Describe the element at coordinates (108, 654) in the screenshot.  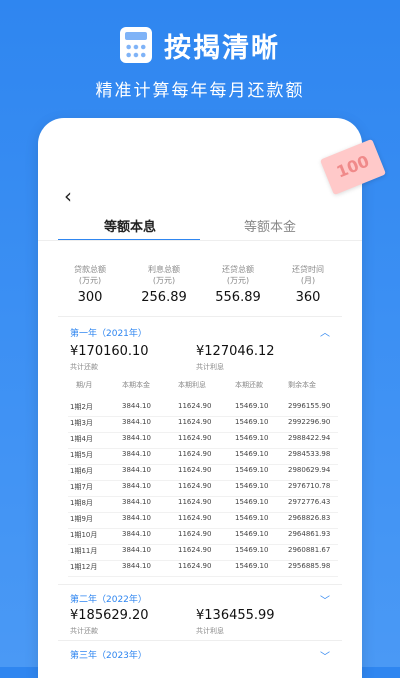
I see `year3-header: 第三年（2023年）` at that location.